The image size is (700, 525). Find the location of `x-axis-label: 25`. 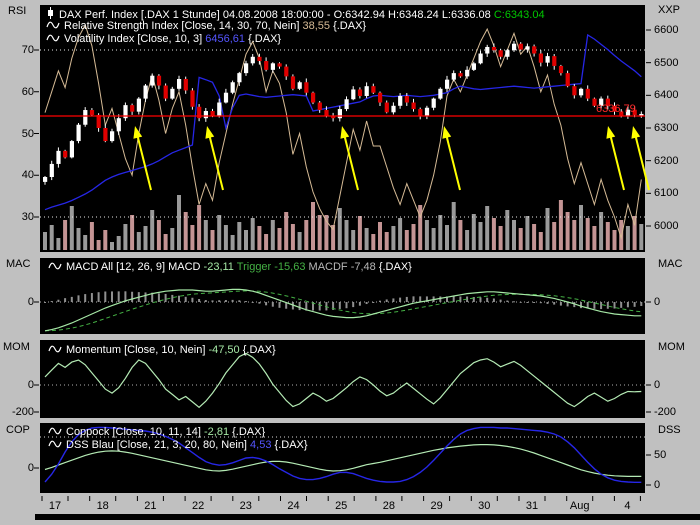

x-axis-label: 25 is located at coordinates (341, 506).